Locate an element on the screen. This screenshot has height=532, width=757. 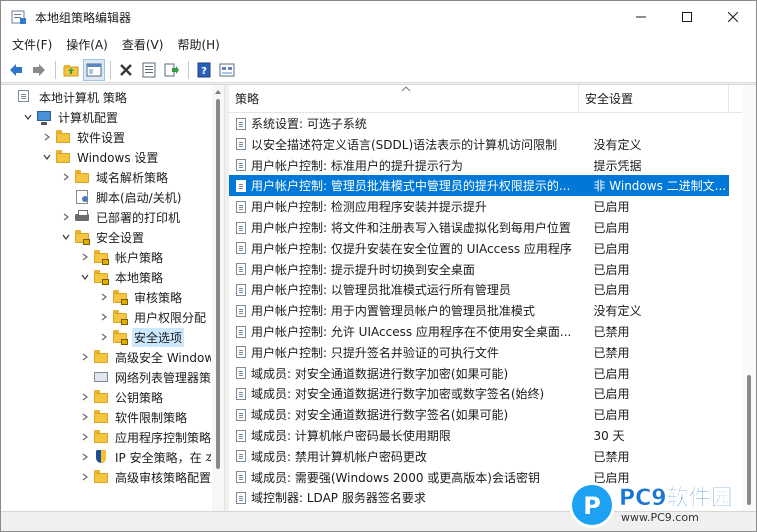
policy-row: 域成员: 对安全通道数据进行数字加密或数字签名(始终) 已启用 is located at coordinates (479, 393).